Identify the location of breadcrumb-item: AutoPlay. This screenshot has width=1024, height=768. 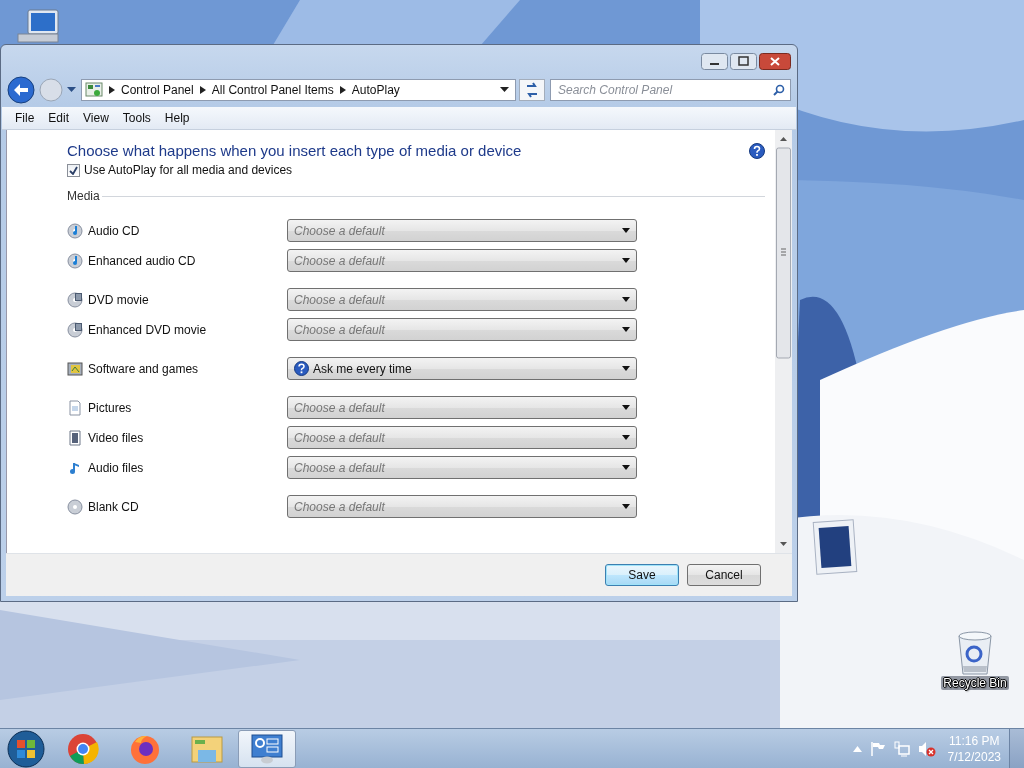
(375, 90).